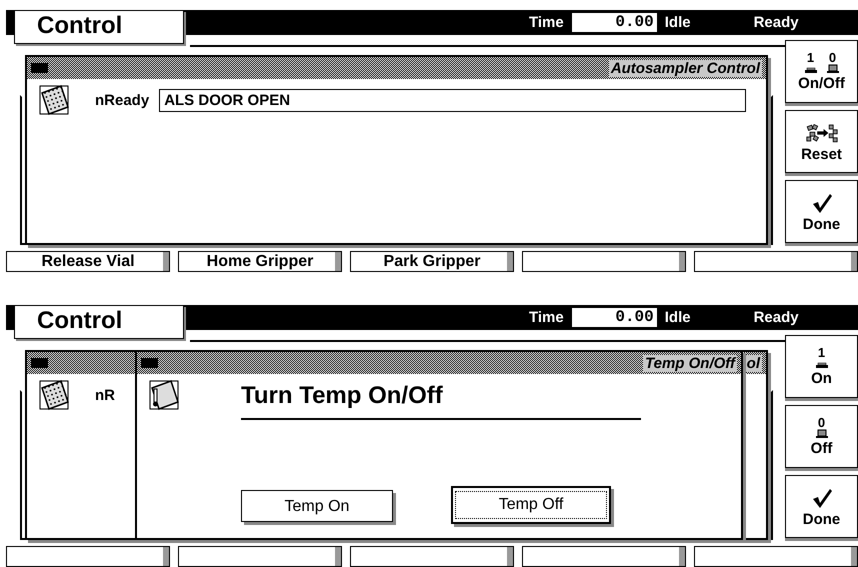 The height and width of the screenshot is (567, 858). What do you see at coordinates (821, 141) in the screenshot?
I see `side-key: Reset` at bounding box center [821, 141].